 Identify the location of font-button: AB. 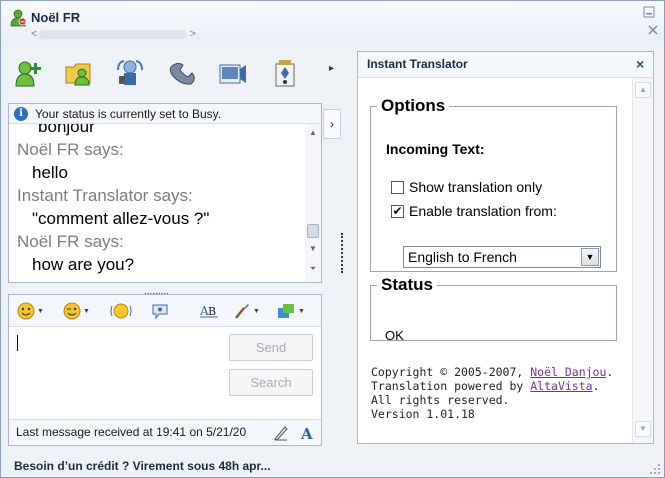
(209, 311).